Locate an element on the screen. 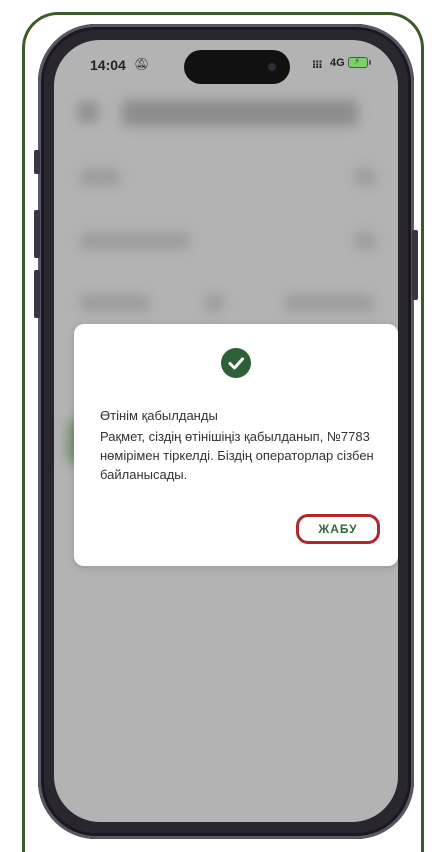 This screenshot has height=852, width=436. signal-icon: ⁝⁝⁝ is located at coordinates (317, 65).